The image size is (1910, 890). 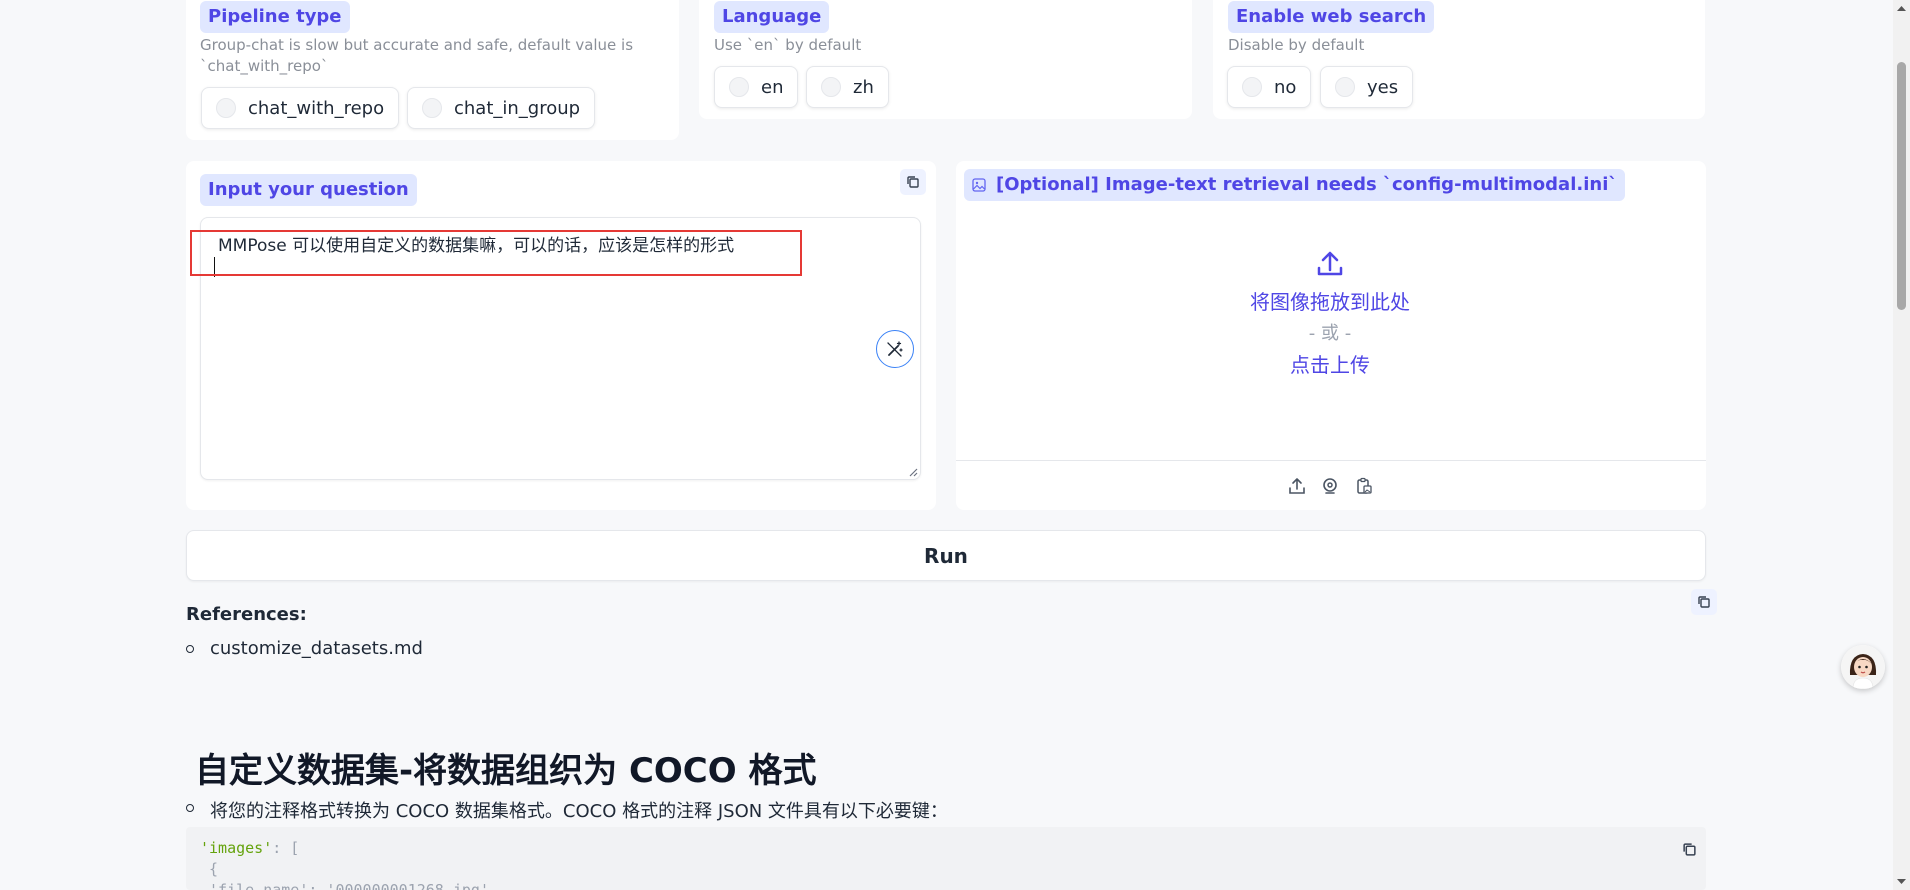 What do you see at coordinates (209, 869) in the screenshot?
I see `code-line: {` at bounding box center [209, 869].